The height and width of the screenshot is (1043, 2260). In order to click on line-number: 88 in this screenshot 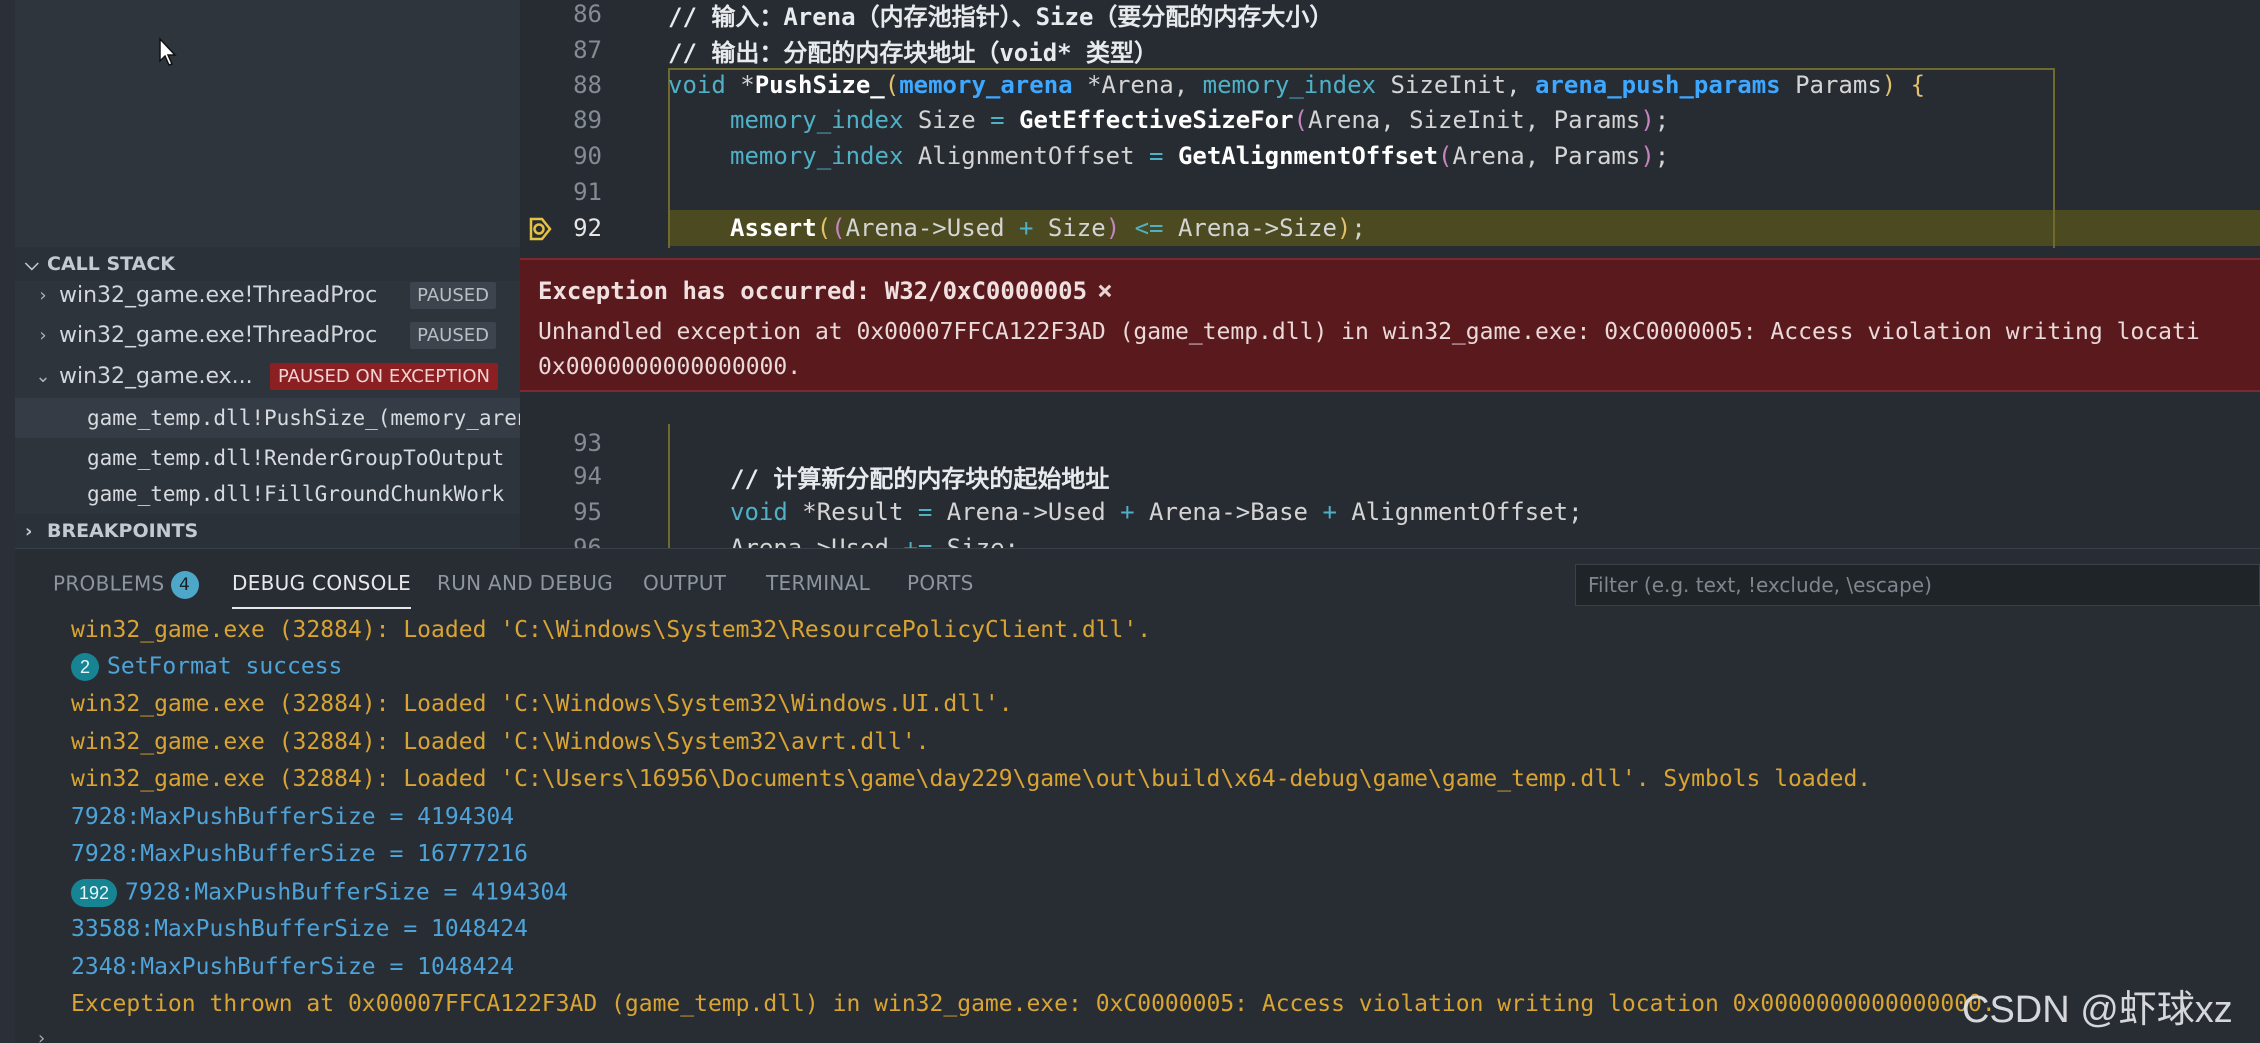, I will do `click(587, 85)`.